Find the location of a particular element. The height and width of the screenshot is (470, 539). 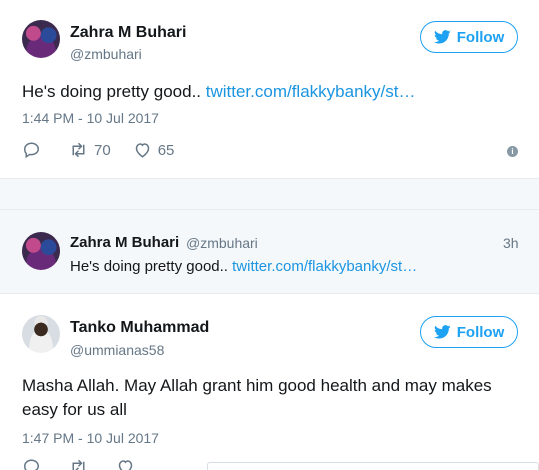

quoted-time: 3h is located at coordinates (511, 243).